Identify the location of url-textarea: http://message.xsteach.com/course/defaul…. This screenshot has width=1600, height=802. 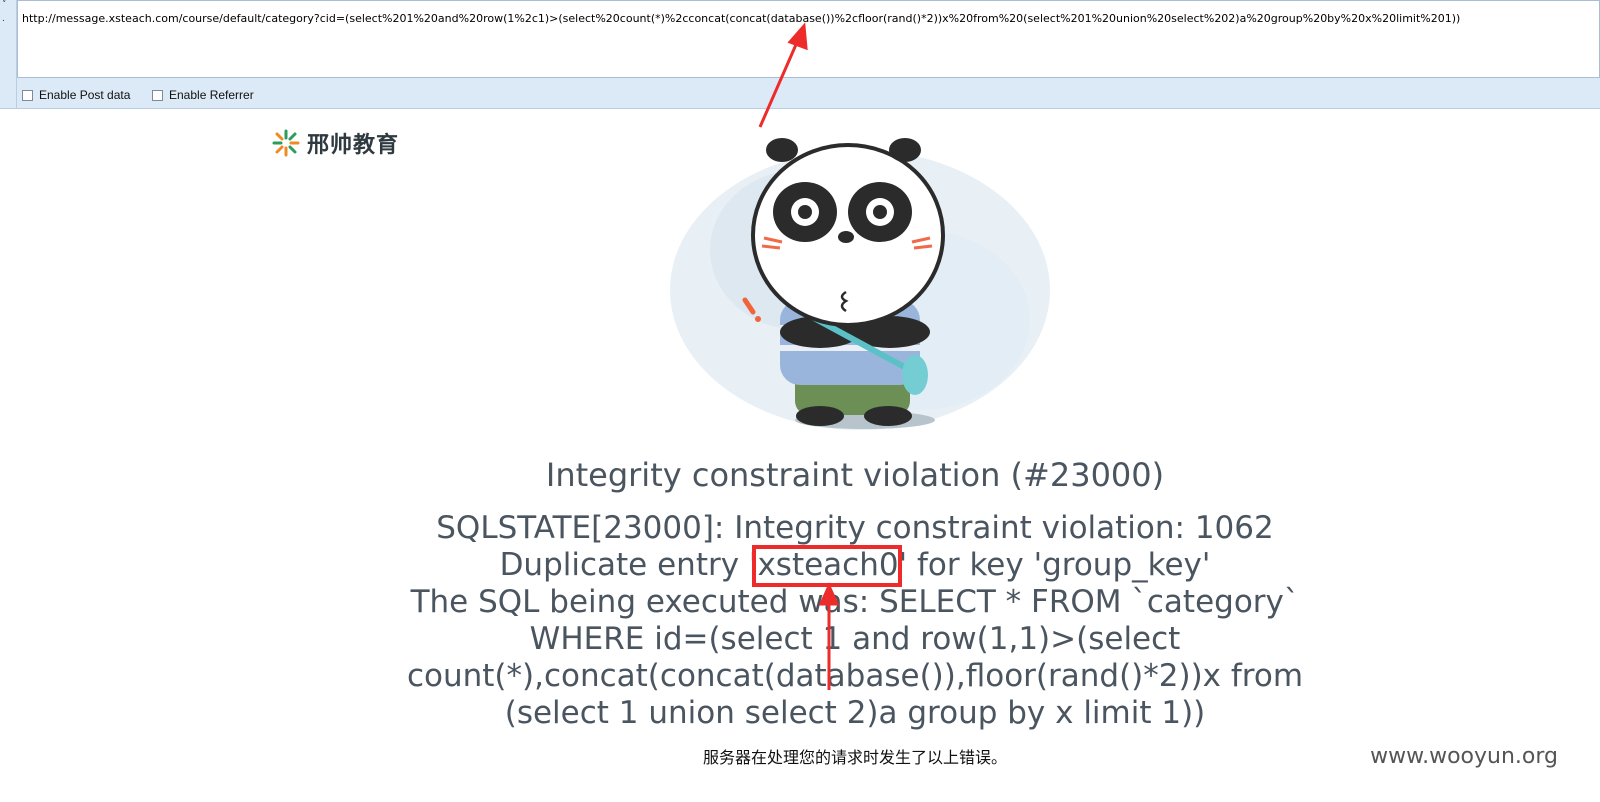
(808, 39).